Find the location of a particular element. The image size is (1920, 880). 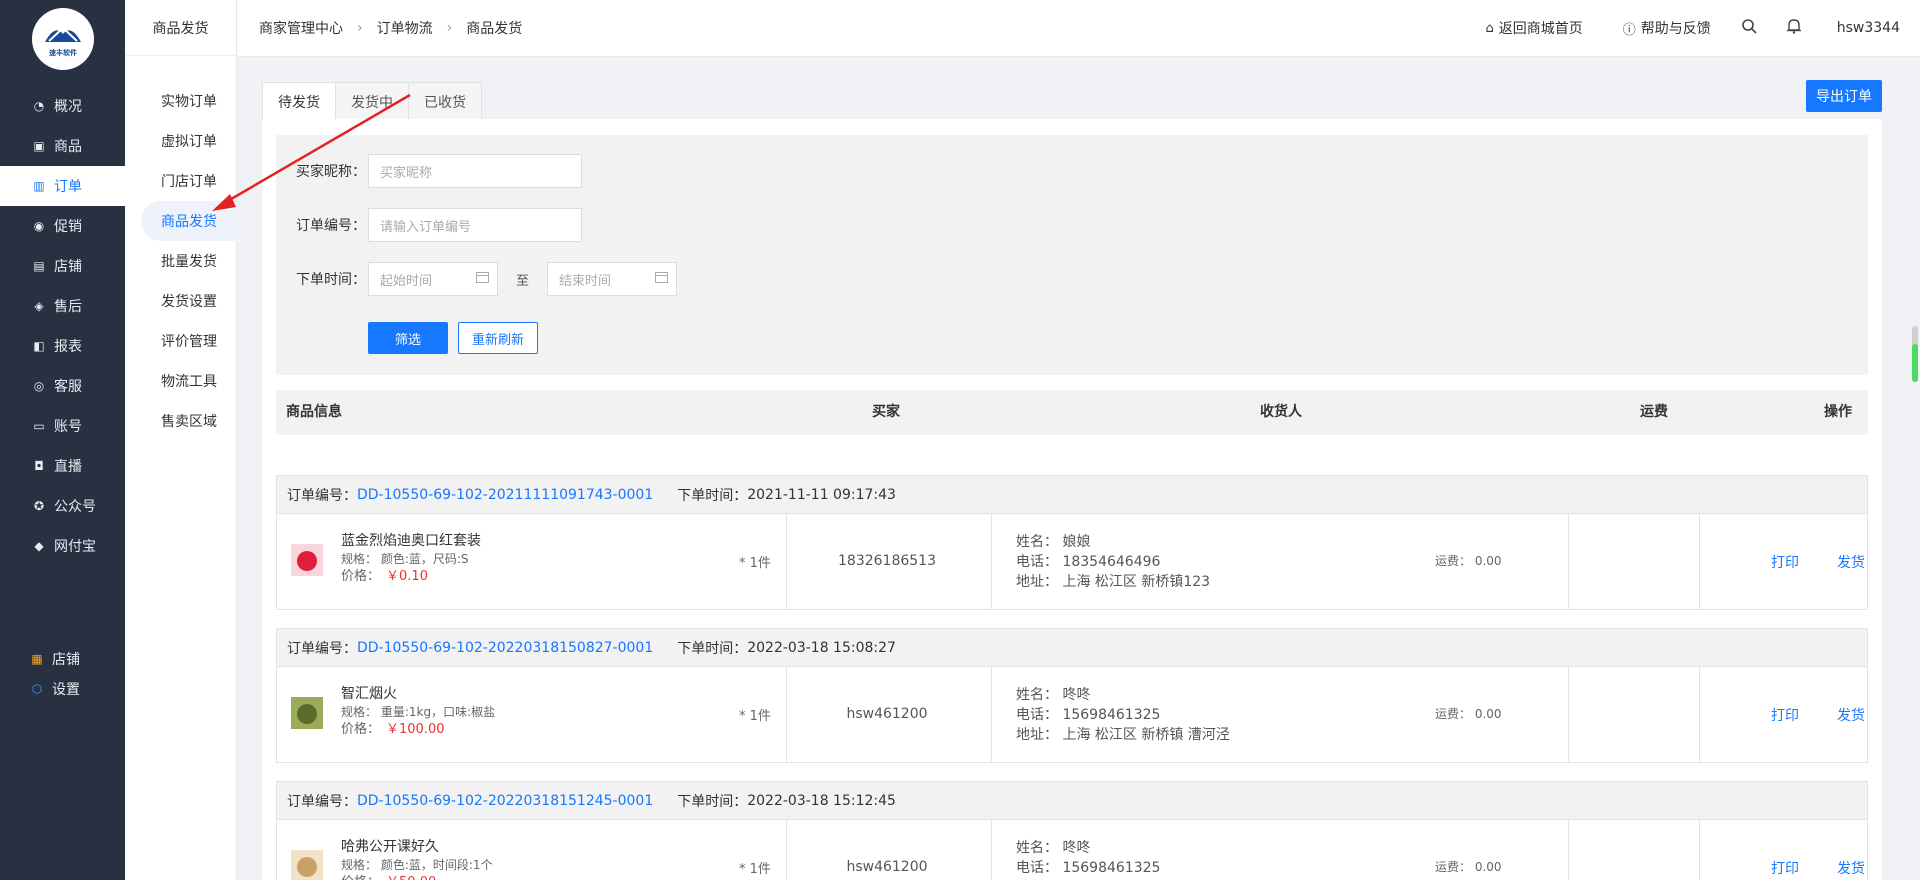

order-number-link: DD-10550-69-102-20220318151245-0001 is located at coordinates (505, 801).